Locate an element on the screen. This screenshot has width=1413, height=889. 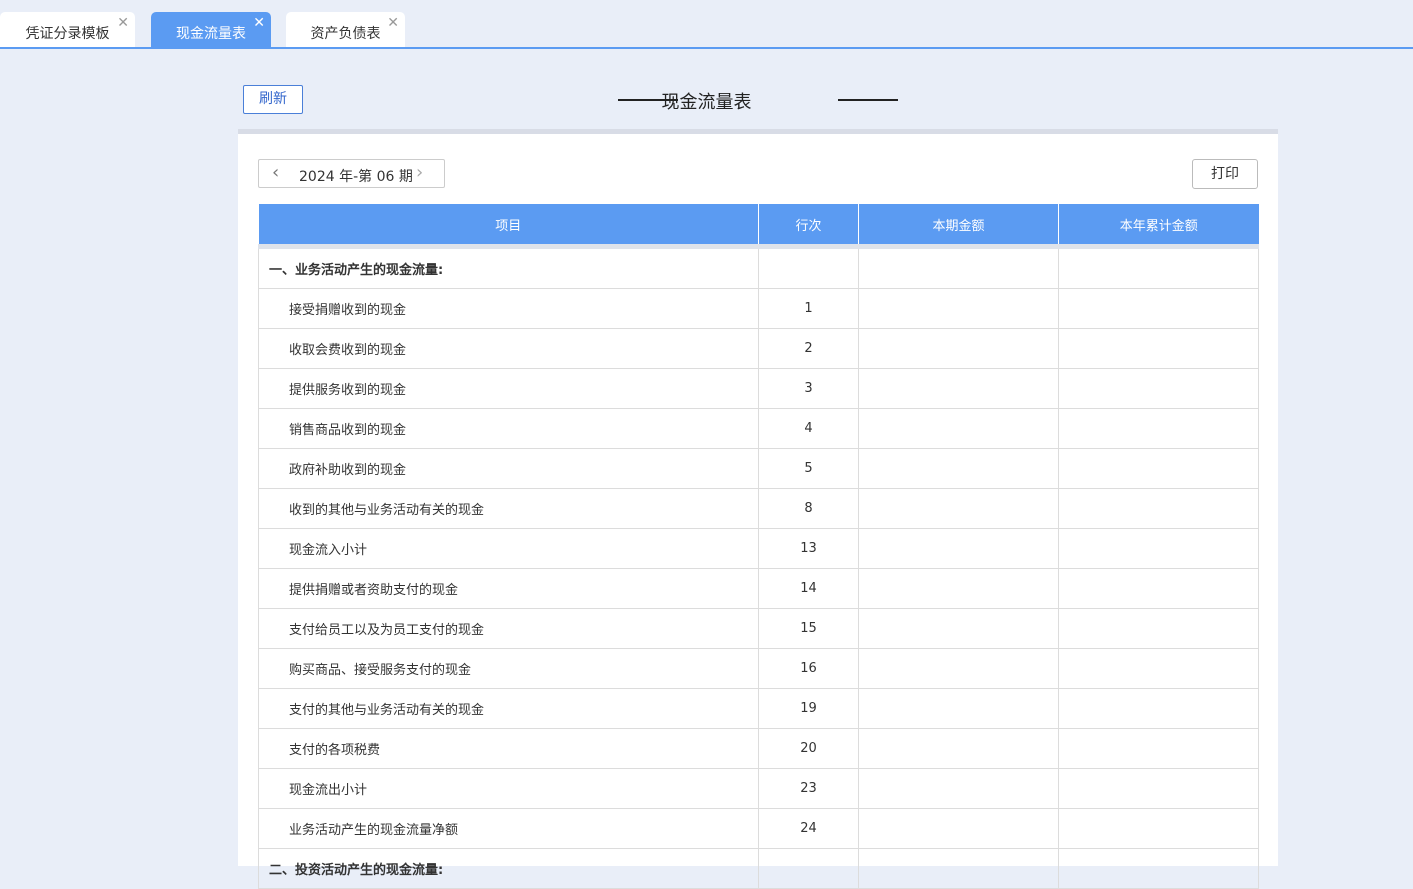
row-item-cell: 支付的其他与业务活动有关的现金 is located at coordinates (508, 708).